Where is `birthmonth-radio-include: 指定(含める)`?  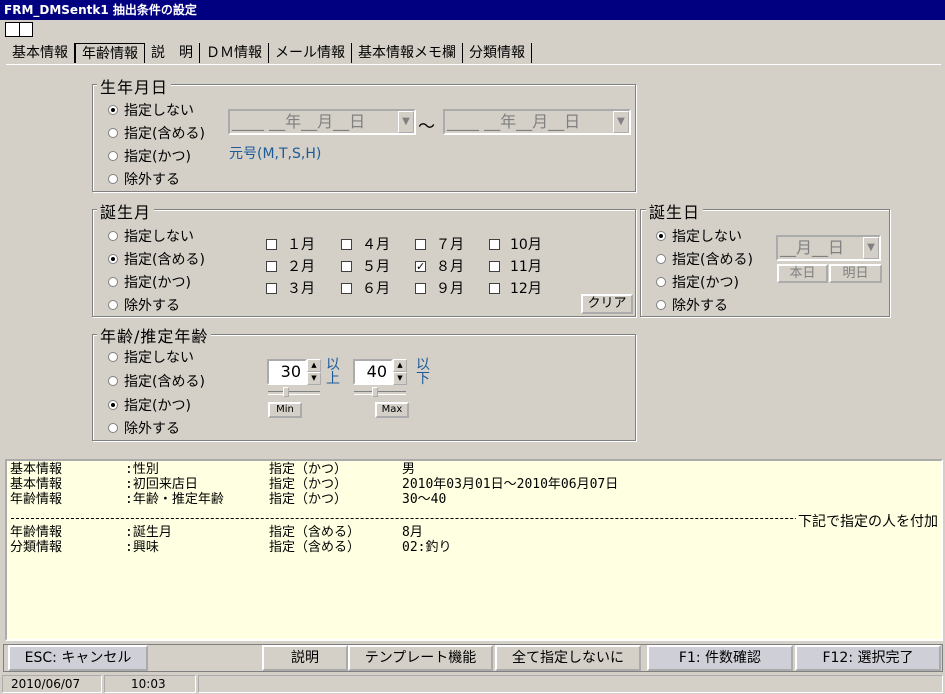
birthmonth-radio-include: 指定(含める) is located at coordinates (156, 259).